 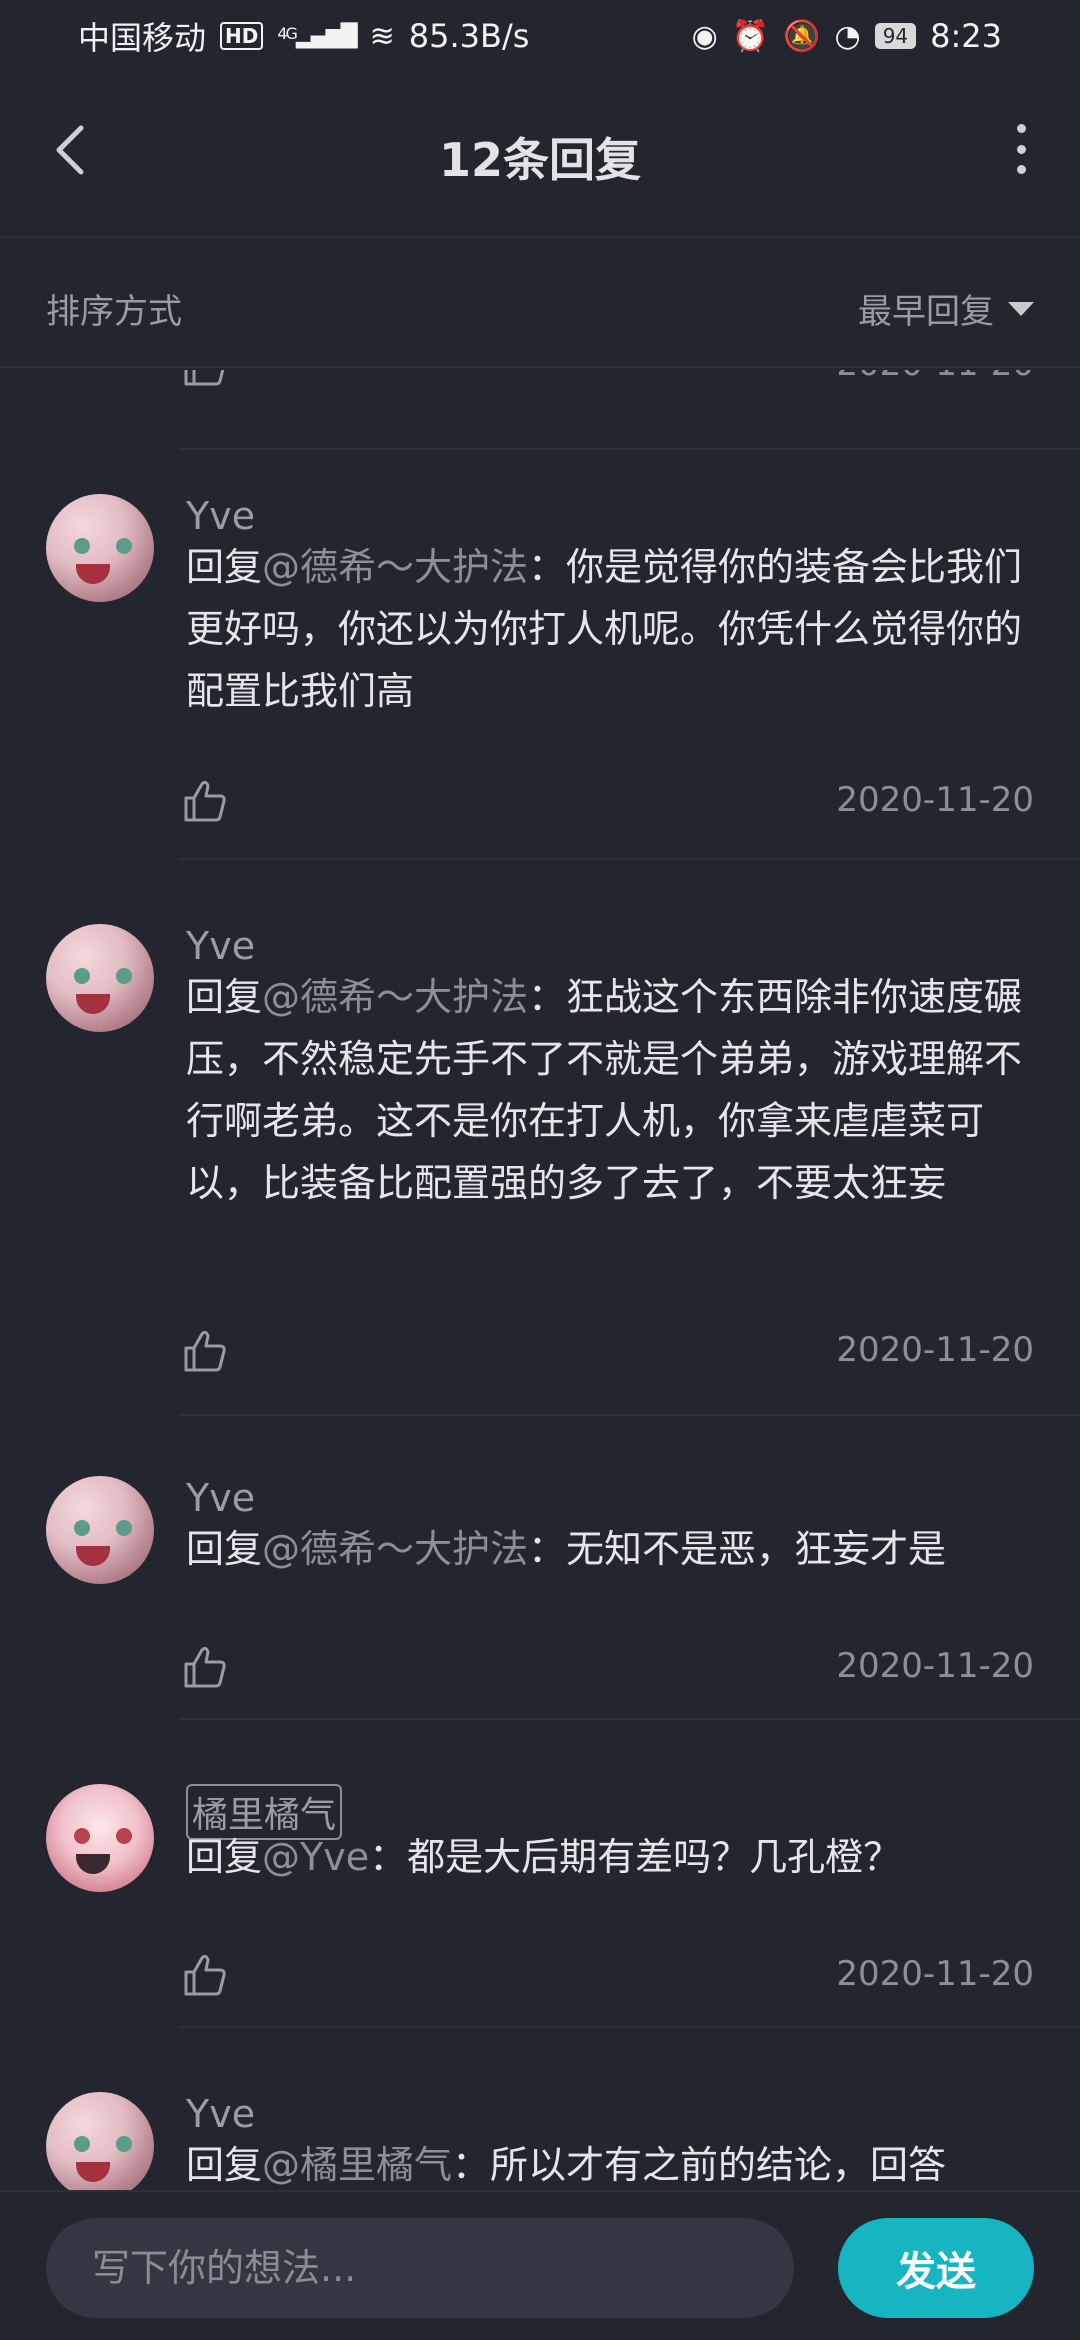 I want to click on sort-bar: 排序方式 最早回复, so click(x=540, y=304).